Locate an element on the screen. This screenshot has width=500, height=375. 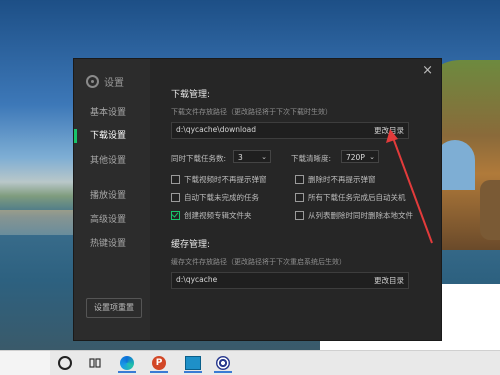
option-label: 删除时不再提示弹窗 is located at coordinates (342, 179).